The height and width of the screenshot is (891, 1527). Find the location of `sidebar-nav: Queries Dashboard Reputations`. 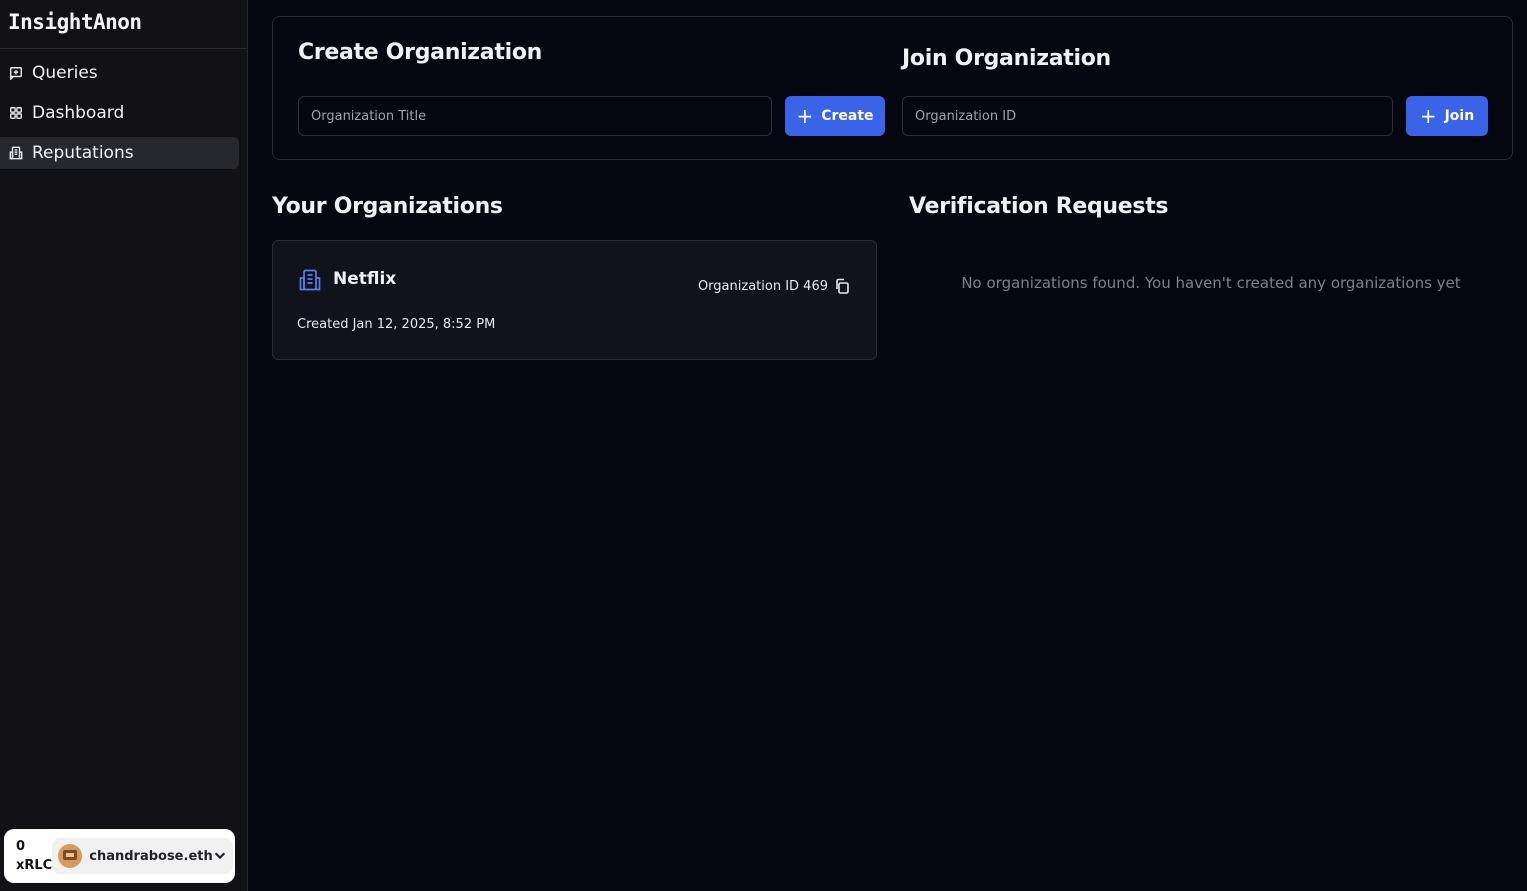

sidebar-nav: Queries Dashboard Reputations is located at coordinates (123, 109).